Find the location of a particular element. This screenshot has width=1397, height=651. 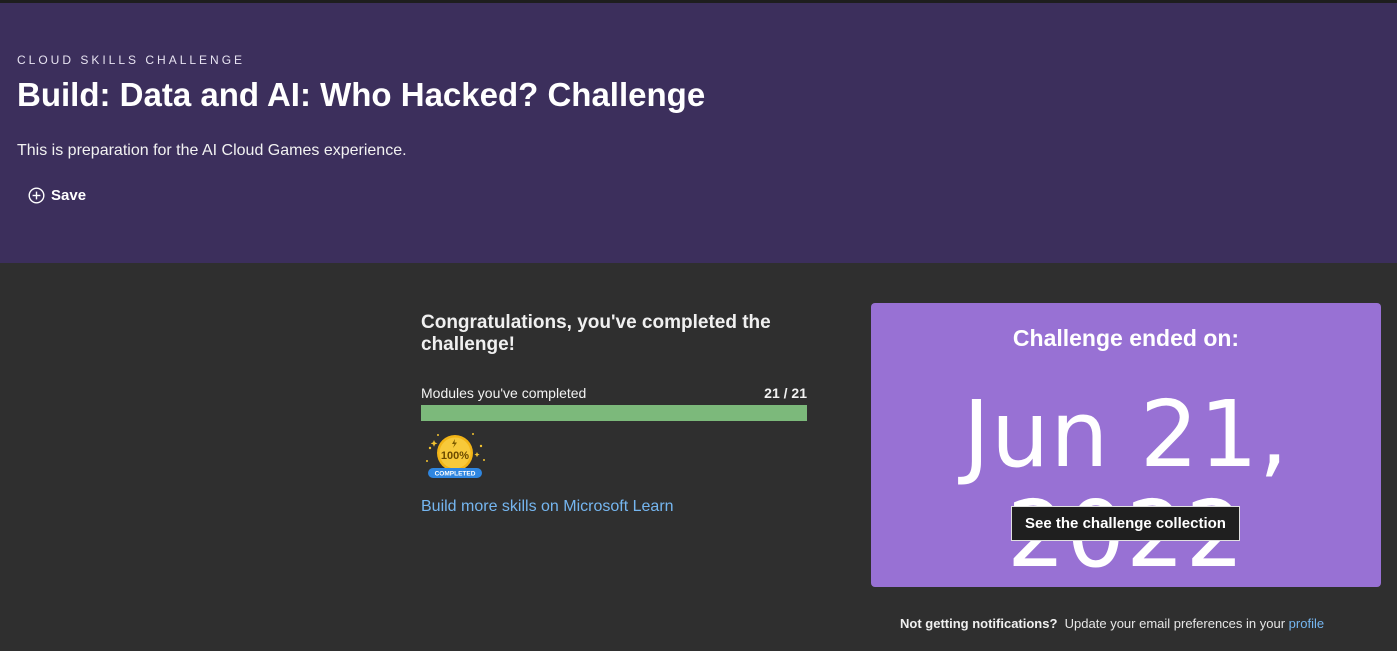

challenge-ended-label: Challenge ended on: is located at coordinates (1126, 338).